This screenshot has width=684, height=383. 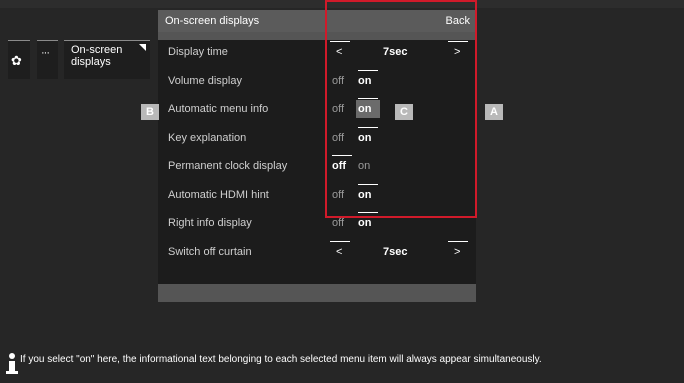 What do you see at coordinates (338, 223) in the screenshot?
I see `toggle-off-label: off` at bounding box center [338, 223].